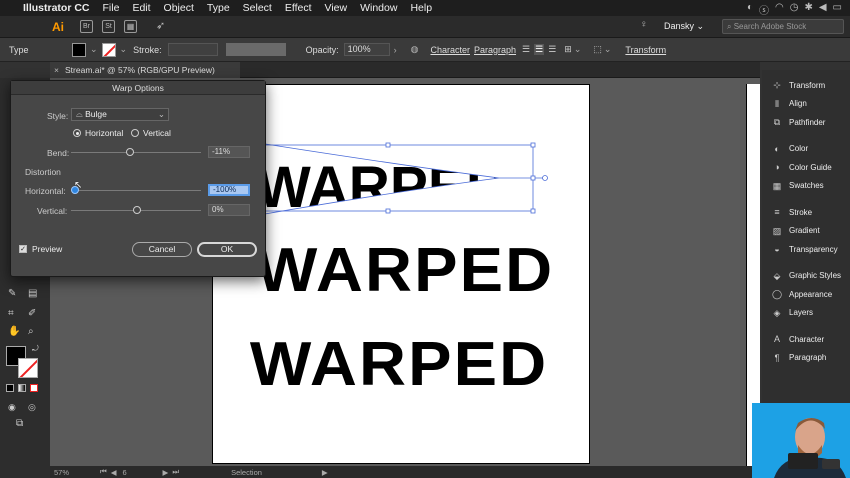  I want to click on draw-inside-icon: ◎, so click(32, 407).